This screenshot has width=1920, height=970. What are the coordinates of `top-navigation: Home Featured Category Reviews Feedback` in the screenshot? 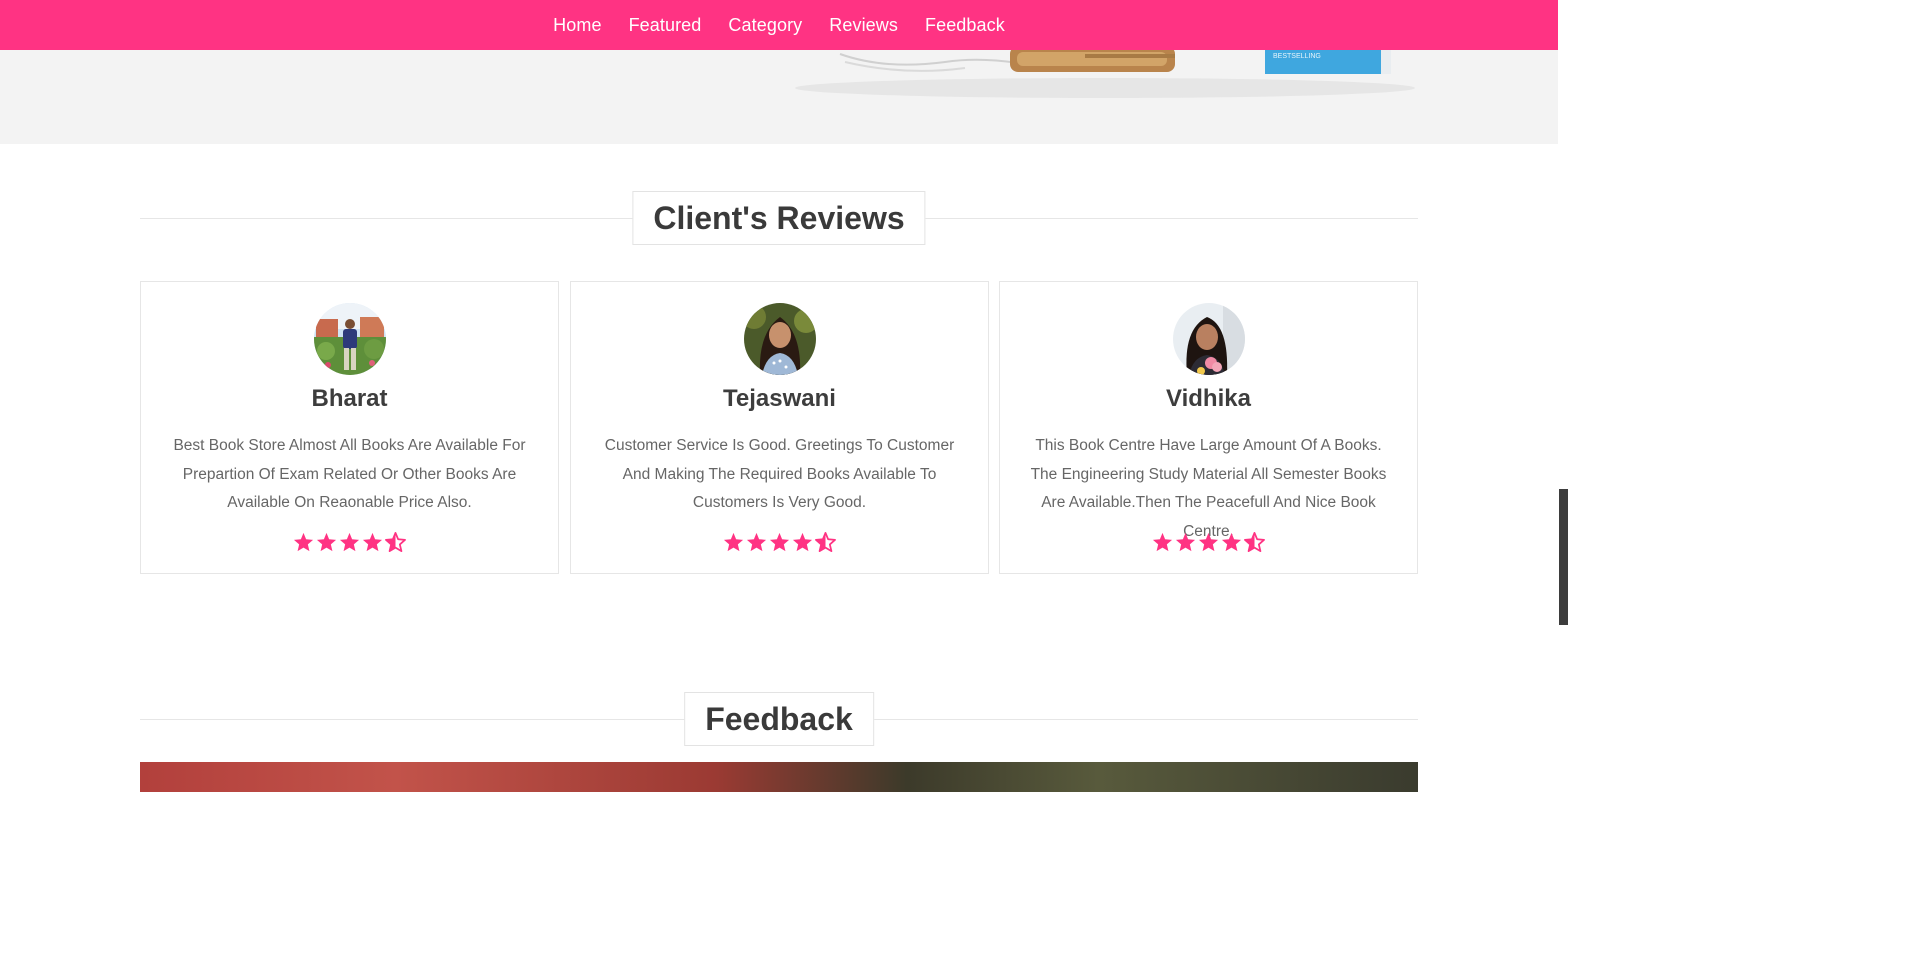 It's located at (779, 25).